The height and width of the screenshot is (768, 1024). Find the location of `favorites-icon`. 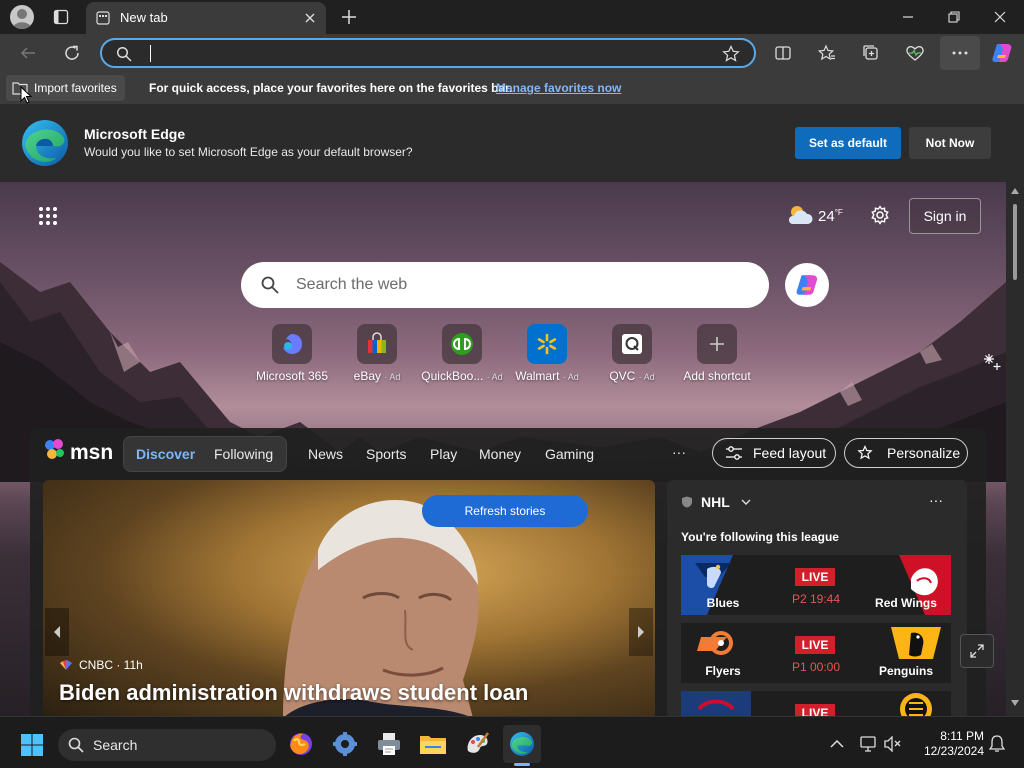

favorites-icon is located at coordinates (827, 53).